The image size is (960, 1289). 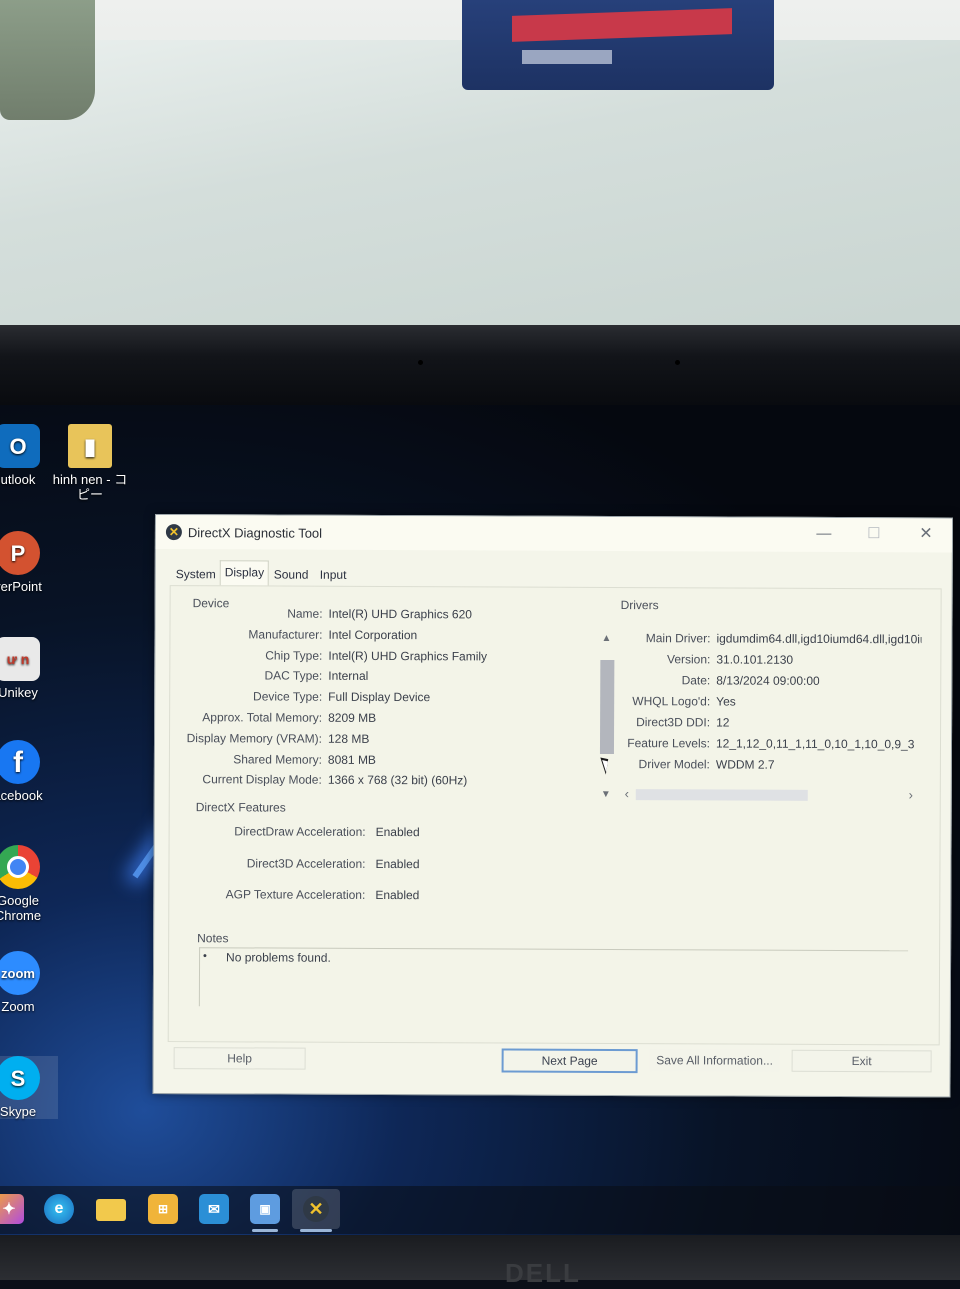 What do you see at coordinates (278, 957) in the screenshot?
I see `notes-item: No problems found.` at bounding box center [278, 957].